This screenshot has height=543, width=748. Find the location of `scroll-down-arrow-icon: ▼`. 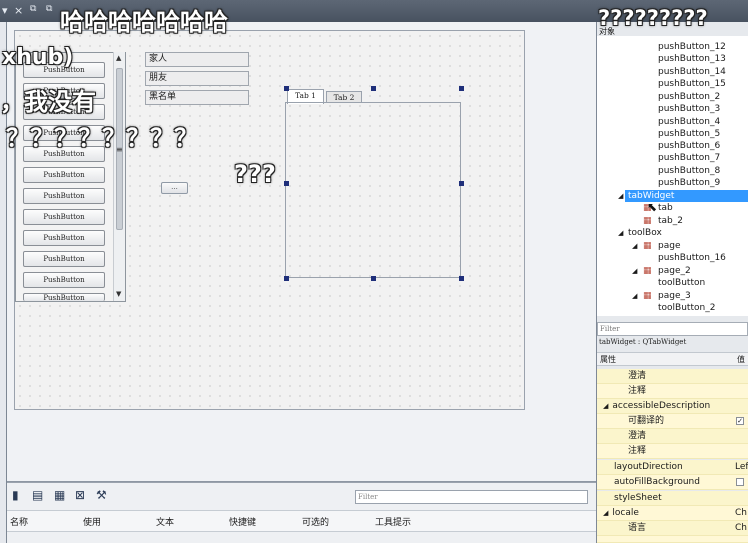

scroll-down-arrow-icon: ▼ is located at coordinates (118, 294).